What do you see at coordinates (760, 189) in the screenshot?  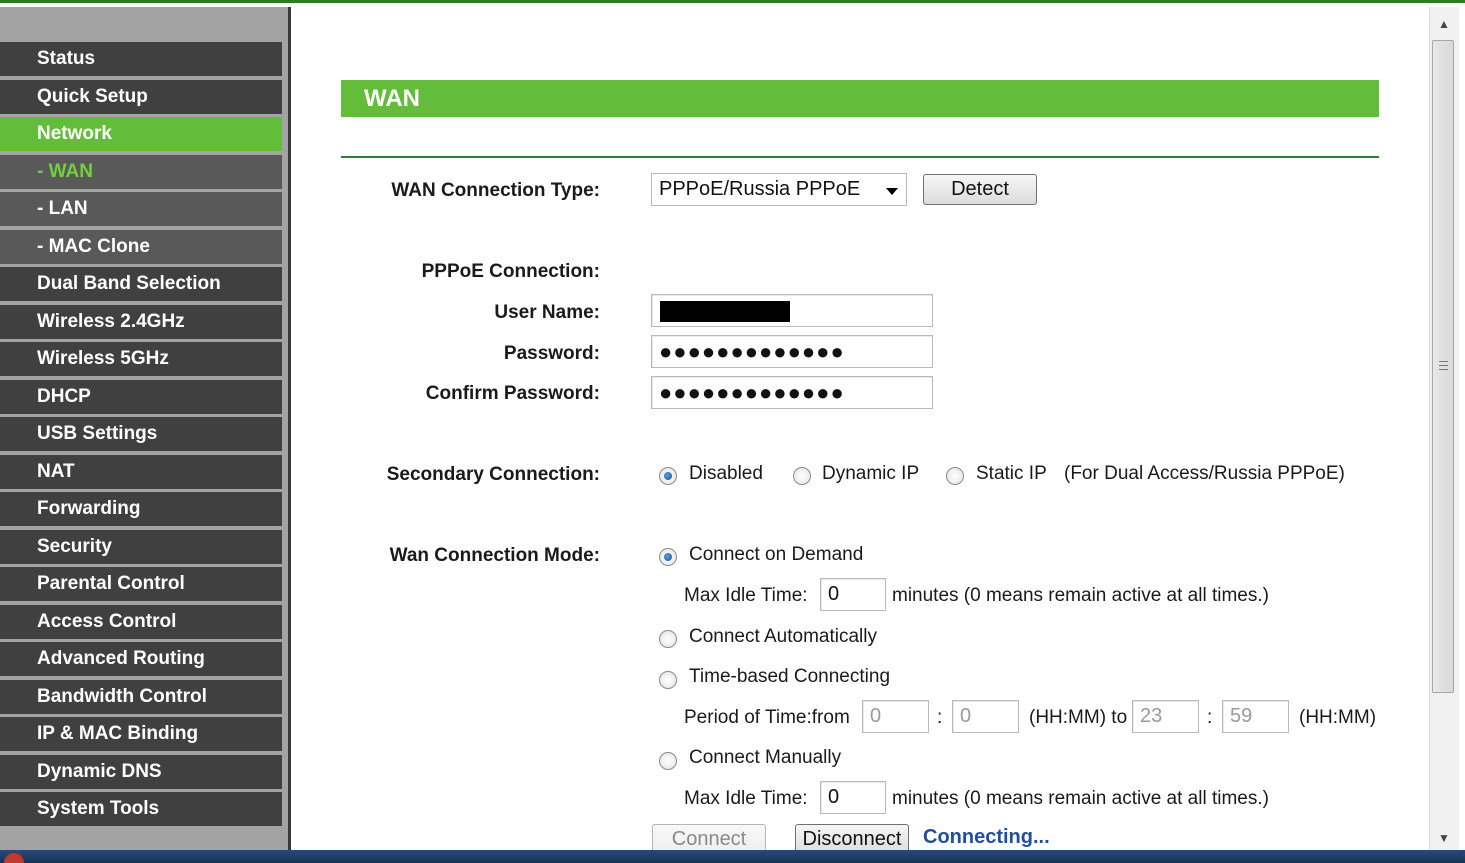 I see `wan-type-value: PPPoE/Russia PPPoE` at bounding box center [760, 189].